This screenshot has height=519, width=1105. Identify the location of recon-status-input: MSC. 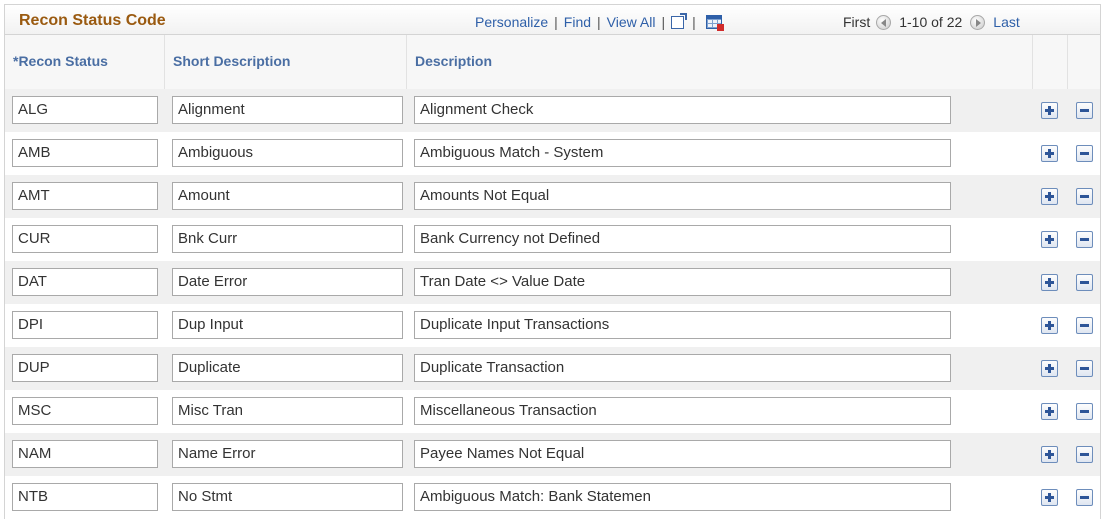
(85, 411).